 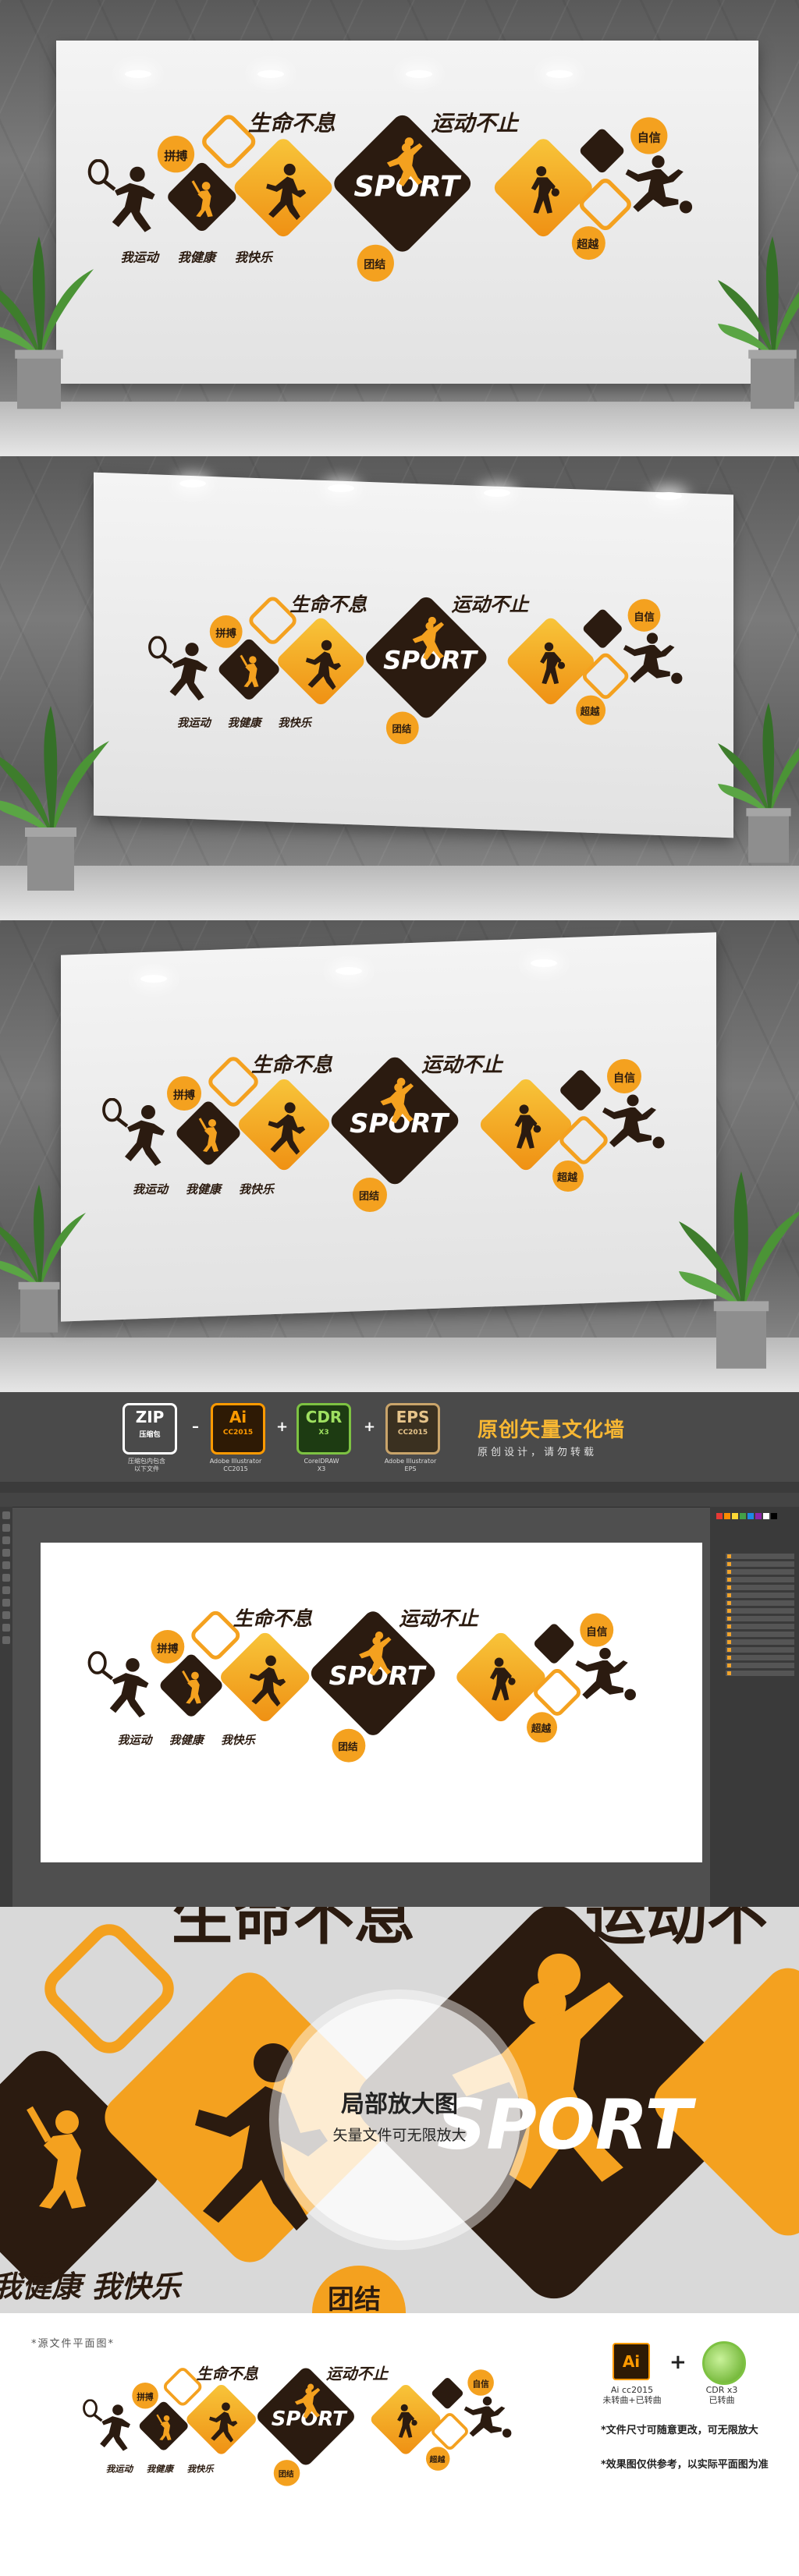 I want to click on cdr-app-icon, so click(x=724, y=2363).